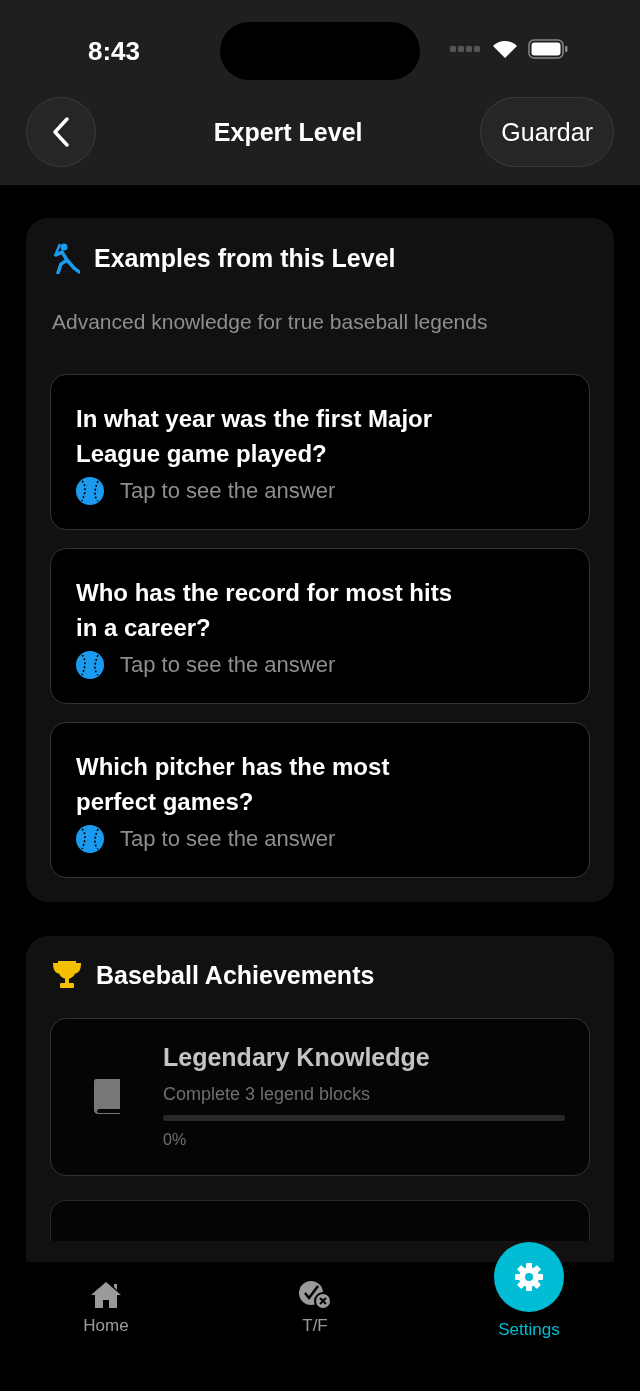  I want to click on trophy-icon, so click(67, 975).